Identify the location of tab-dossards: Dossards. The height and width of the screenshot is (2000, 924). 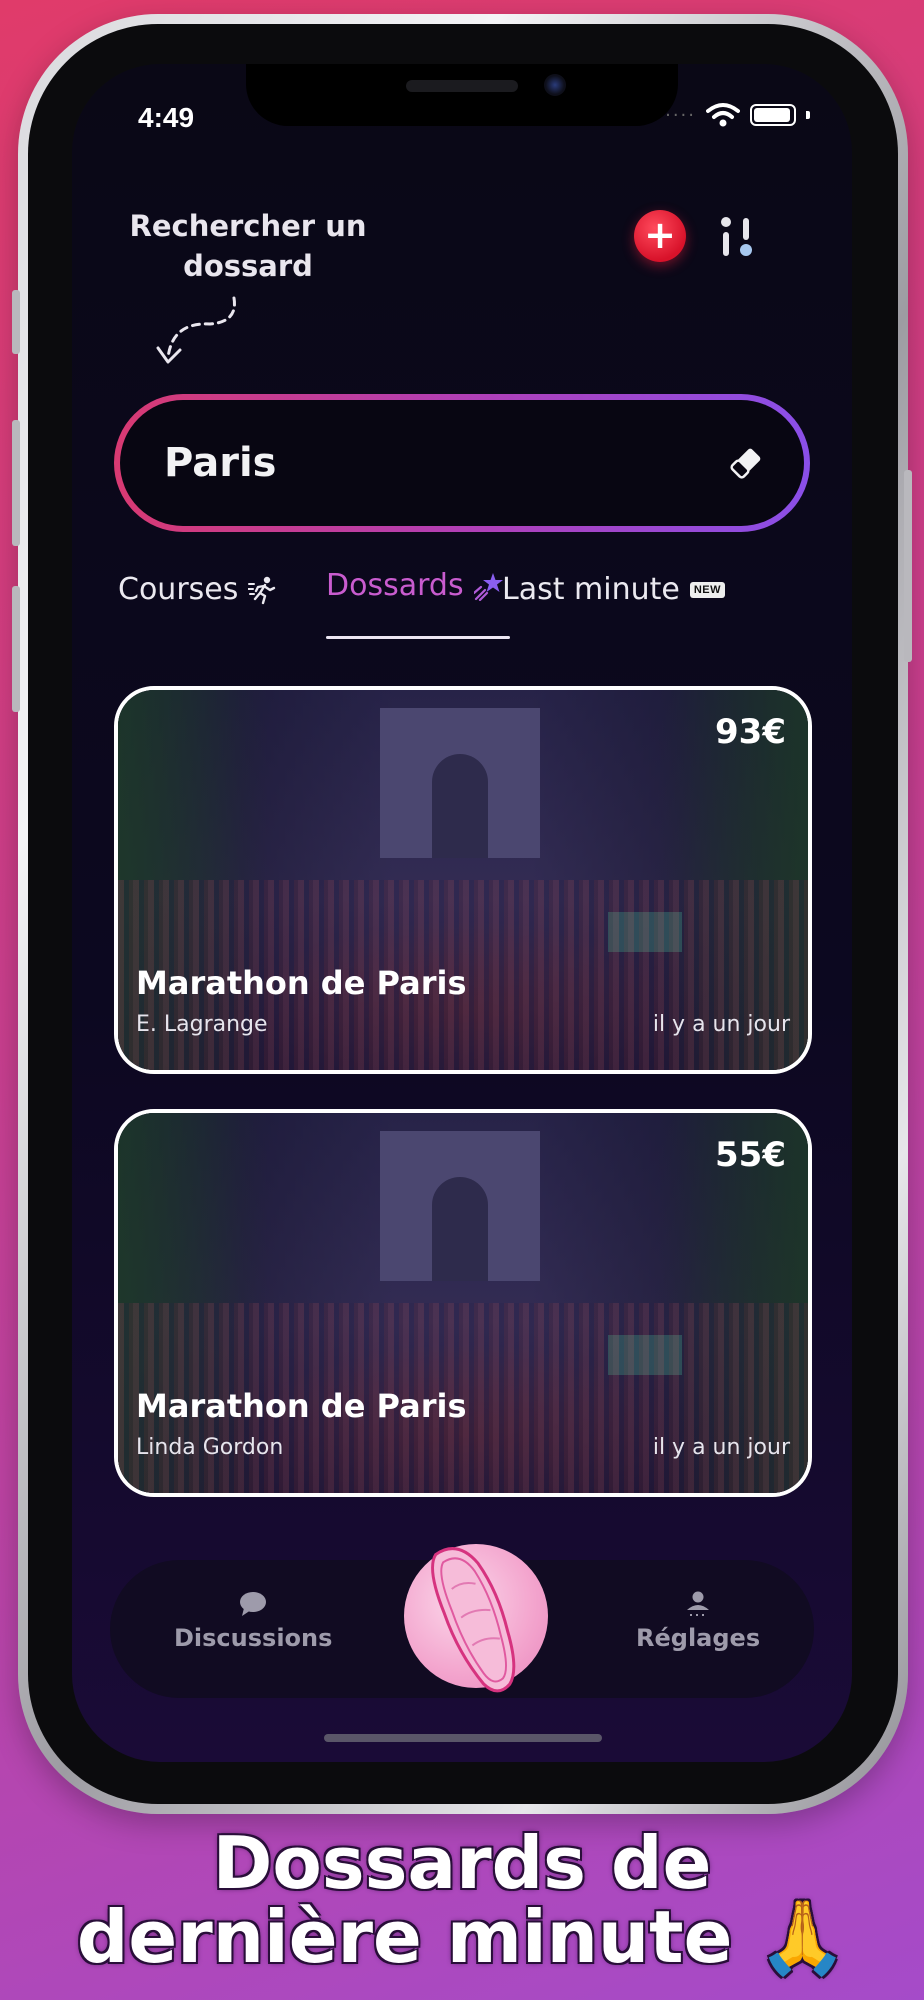
(415, 585).